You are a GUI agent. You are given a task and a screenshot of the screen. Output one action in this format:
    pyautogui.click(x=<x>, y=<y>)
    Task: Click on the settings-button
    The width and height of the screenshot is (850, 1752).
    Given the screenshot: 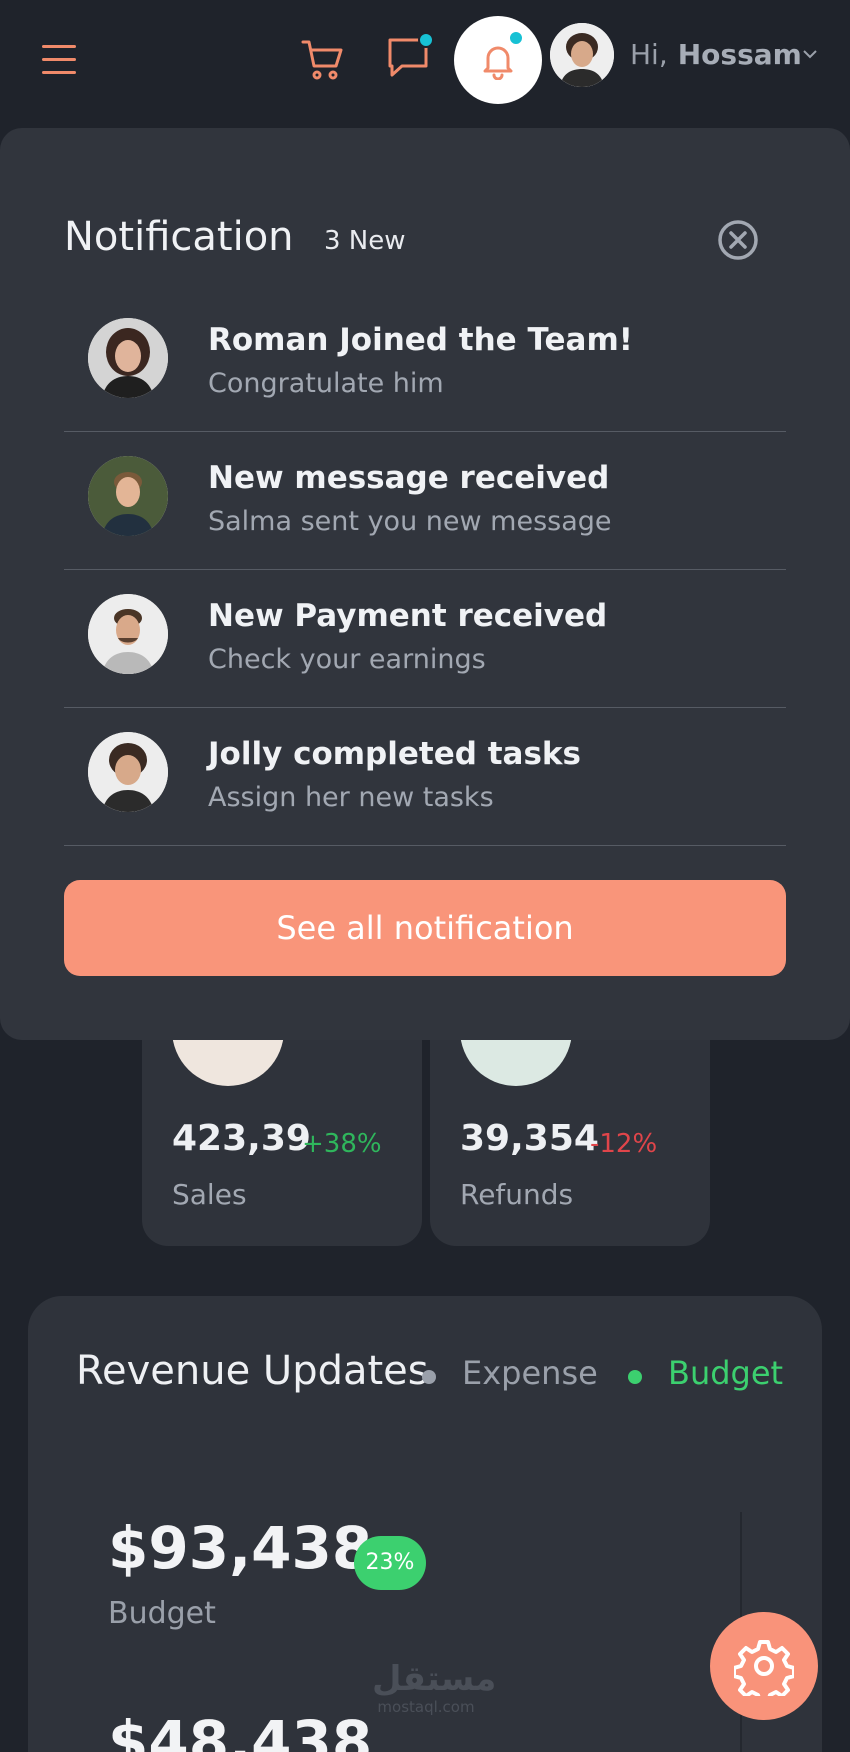 What is the action you would take?
    pyautogui.click(x=764, y=1666)
    